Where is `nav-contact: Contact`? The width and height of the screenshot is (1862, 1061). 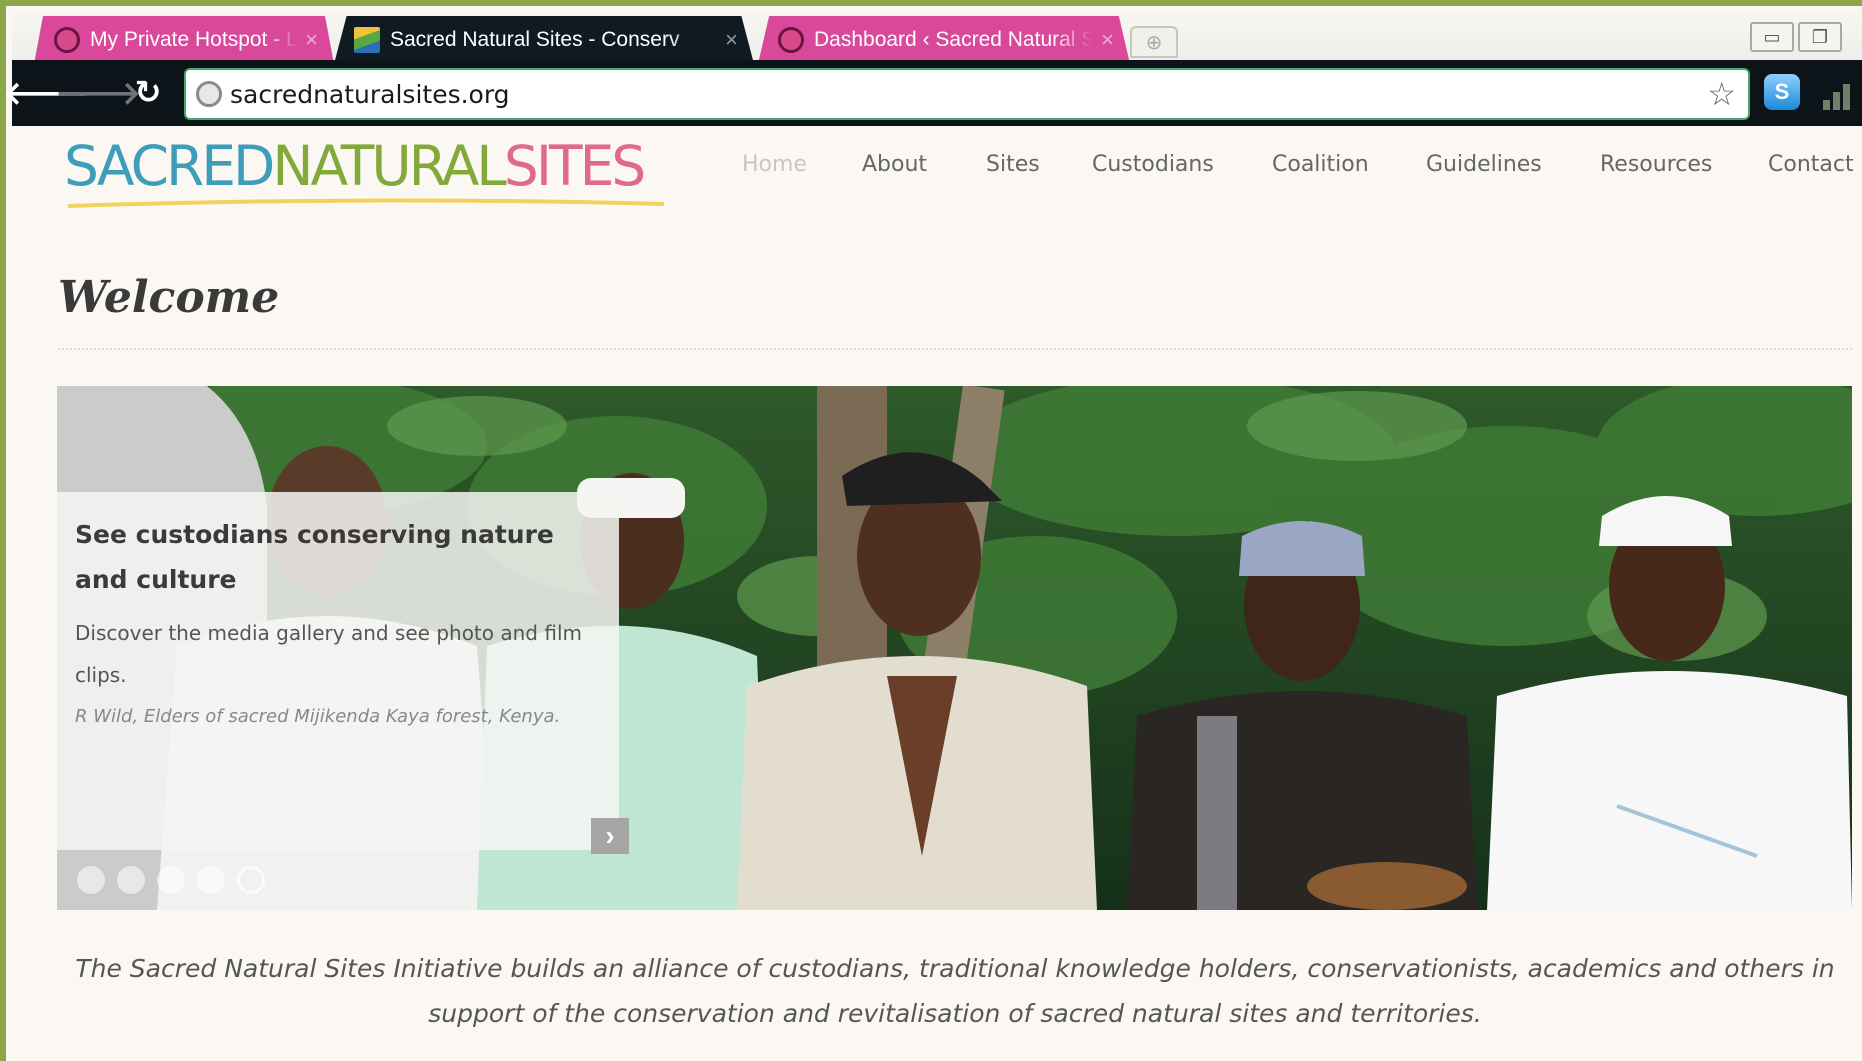
nav-contact: Contact is located at coordinates (1811, 164).